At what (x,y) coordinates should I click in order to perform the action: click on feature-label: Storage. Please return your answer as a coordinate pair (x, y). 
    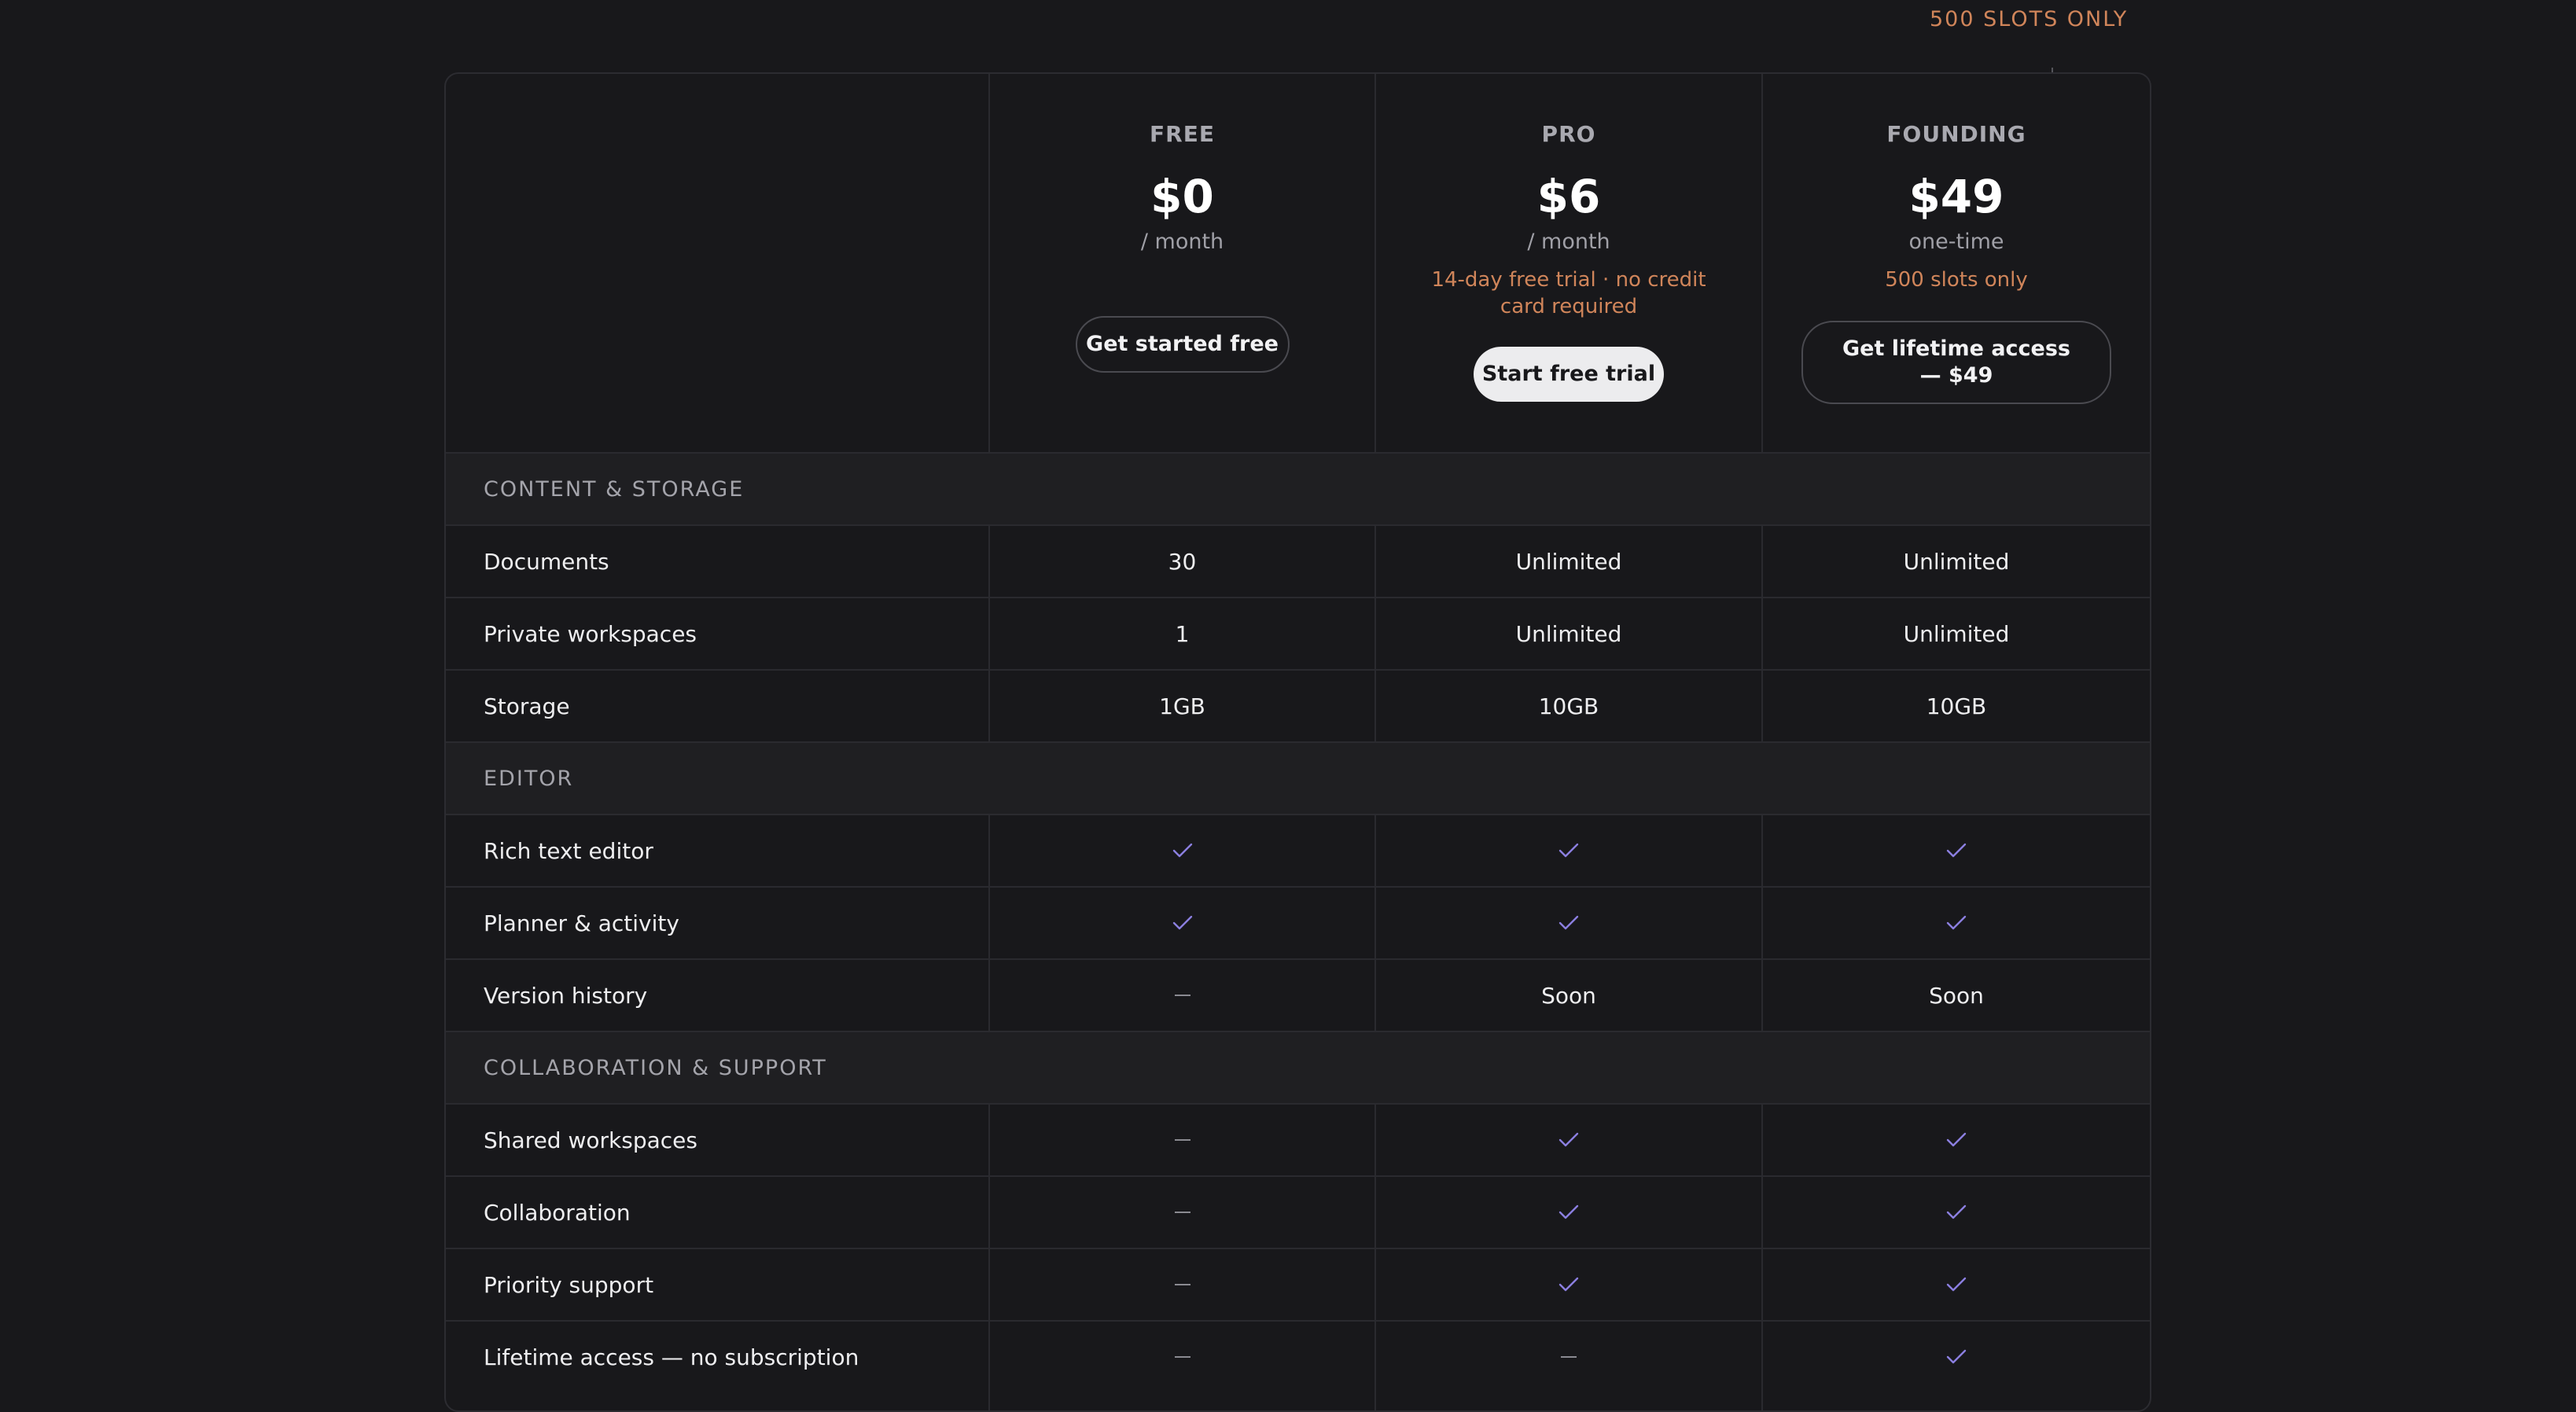
    Looking at the image, I should click on (527, 706).